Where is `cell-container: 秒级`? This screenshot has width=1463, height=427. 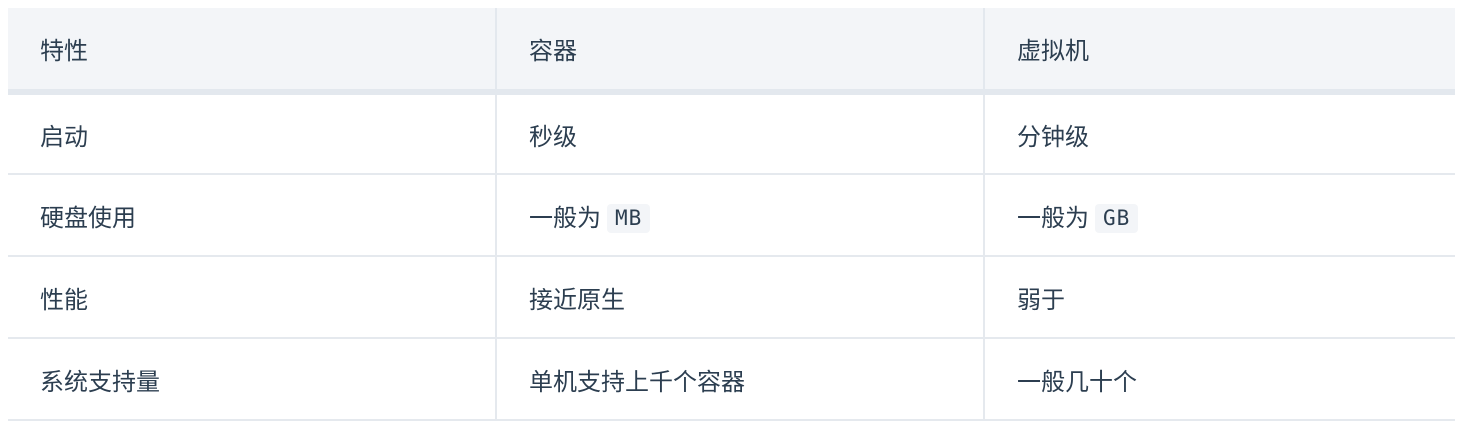 cell-container: 秒级 is located at coordinates (739, 133).